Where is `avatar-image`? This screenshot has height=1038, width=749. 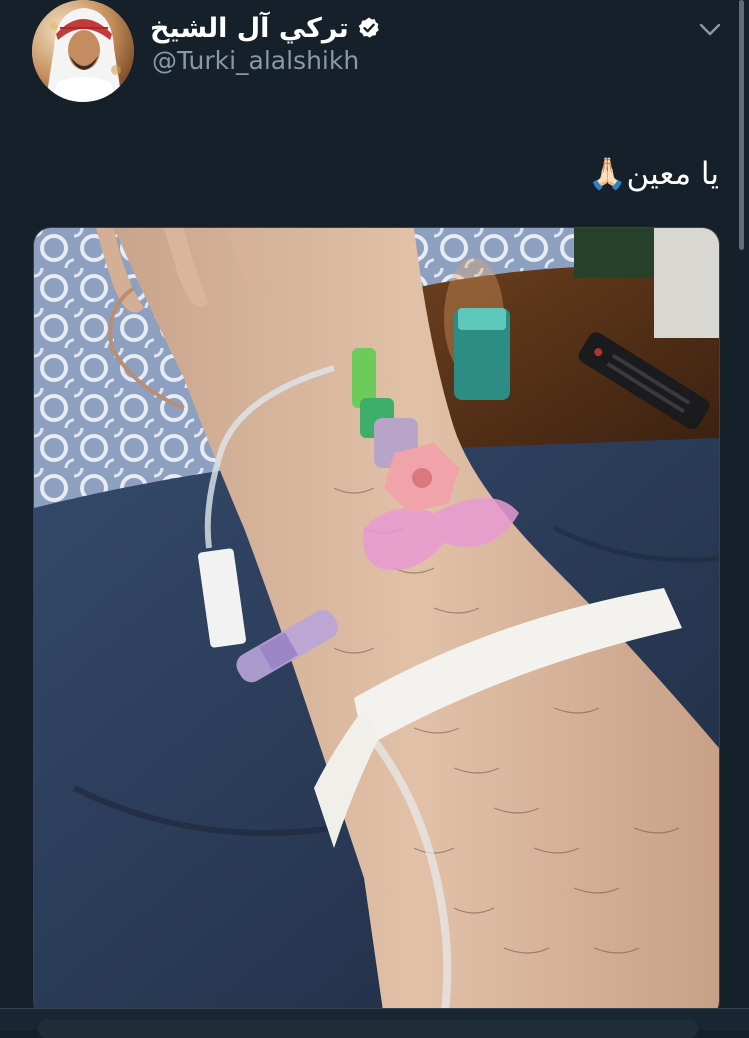 avatar-image is located at coordinates (83, 51).